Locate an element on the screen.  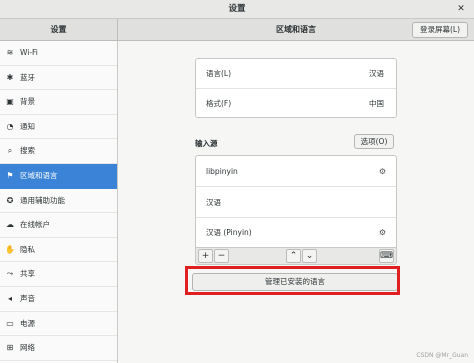
input-sources-list: libpinyin ⚙ 汉语 汉语 (Pinyin) ⚙ is located at coordinates (296, 201).